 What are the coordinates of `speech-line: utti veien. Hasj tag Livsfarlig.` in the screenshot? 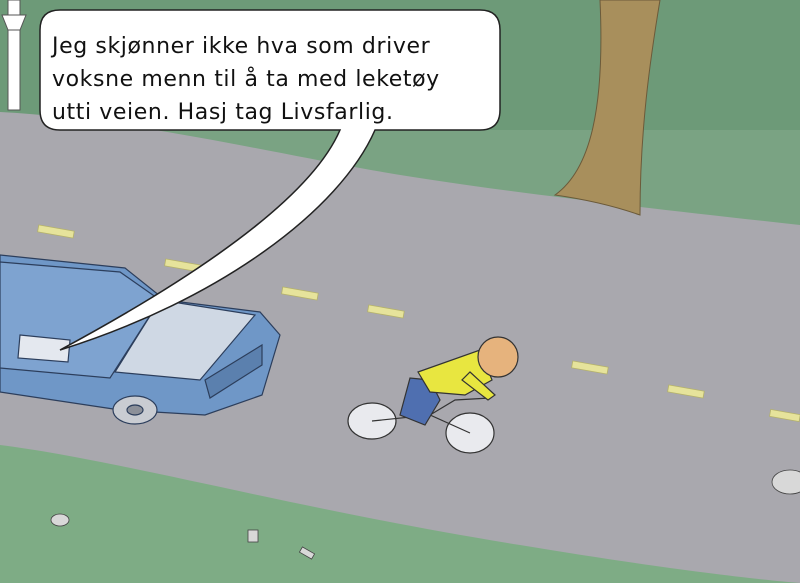 It's located at (223, 112).